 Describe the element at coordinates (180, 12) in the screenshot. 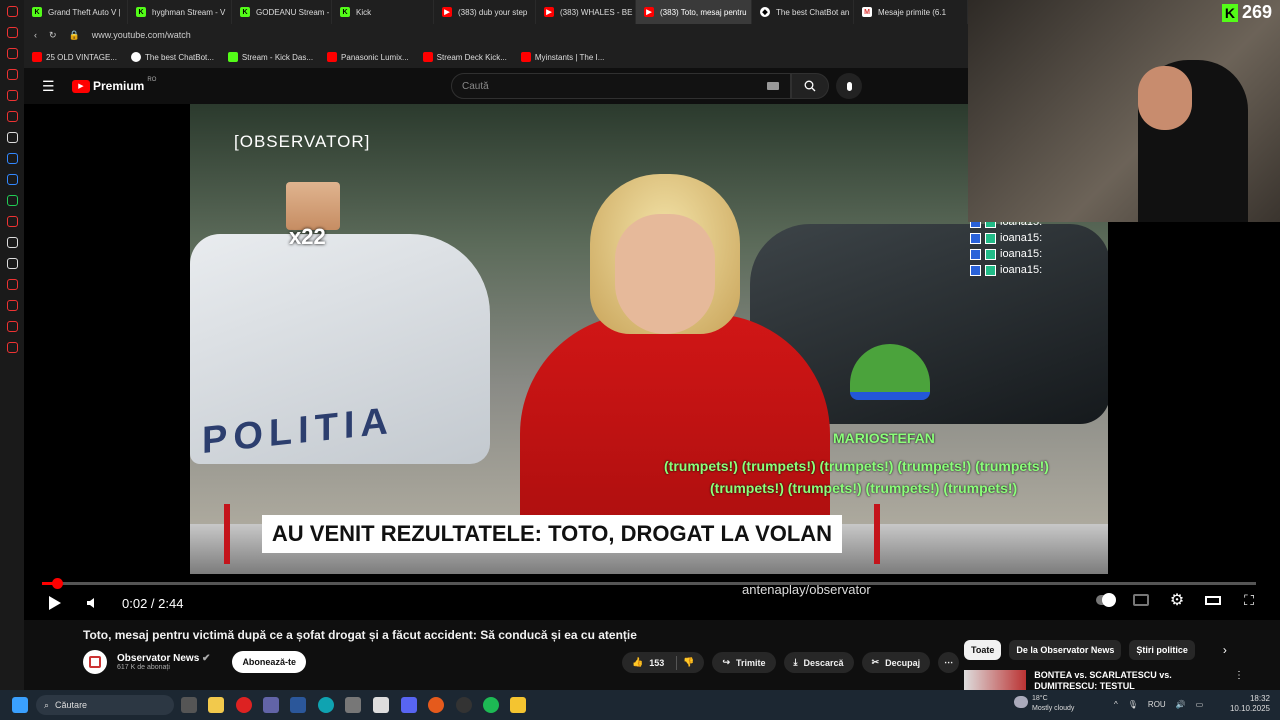

I see `browser-tab: Khyghman Stream - V` at that location.